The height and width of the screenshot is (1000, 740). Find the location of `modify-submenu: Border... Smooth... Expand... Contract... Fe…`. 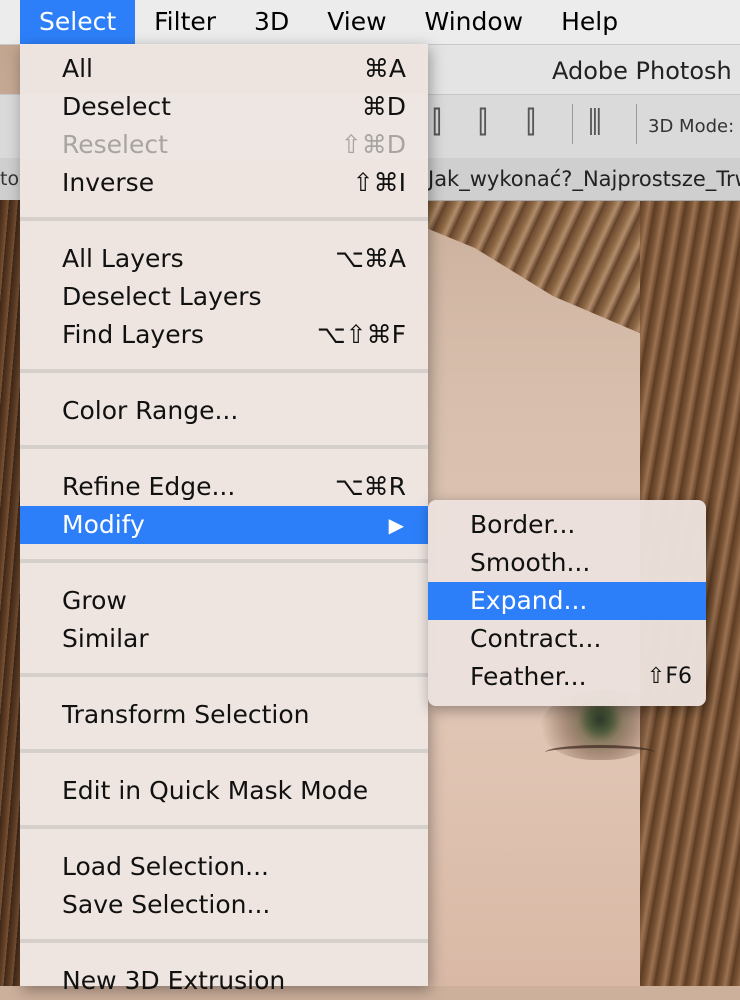

modify-submenu: Border... Smooth... Expand... Contract... Fe… is located at coordinates (567, 603).